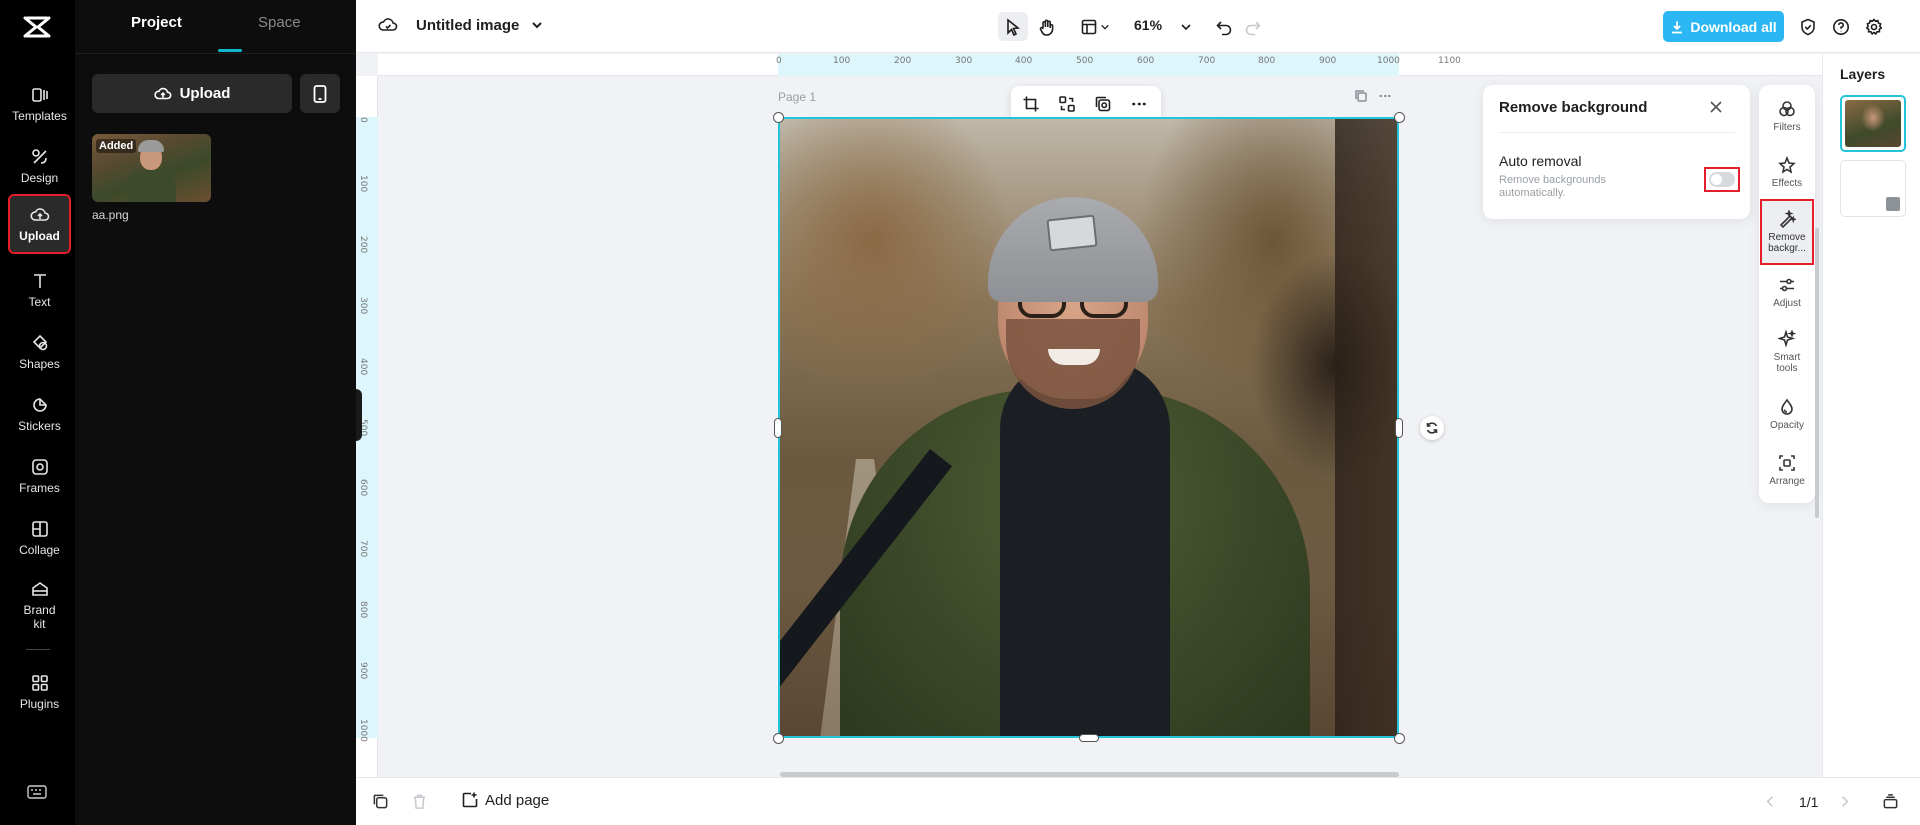 This screenshot has height=825, width=1920. What do you see at coordinates (39, 290) in the screenshot?
I see `rail-text: Text` at bounding box center [39, 290].